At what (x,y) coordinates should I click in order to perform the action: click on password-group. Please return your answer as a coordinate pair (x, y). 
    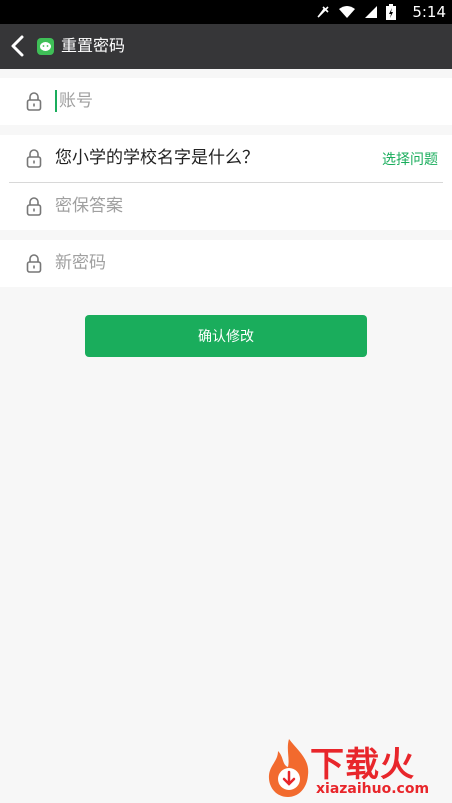
    Looking at the image, I should click on (226, 263).